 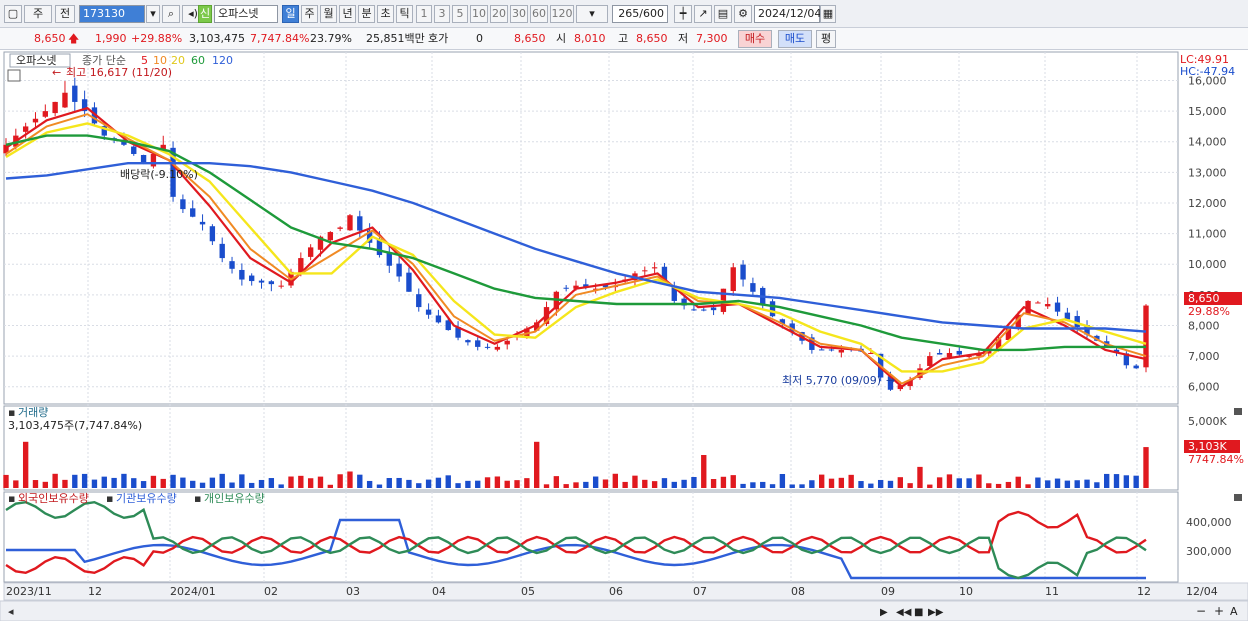 I want to click on low-value: 7,300, so click(x=712, y=38).